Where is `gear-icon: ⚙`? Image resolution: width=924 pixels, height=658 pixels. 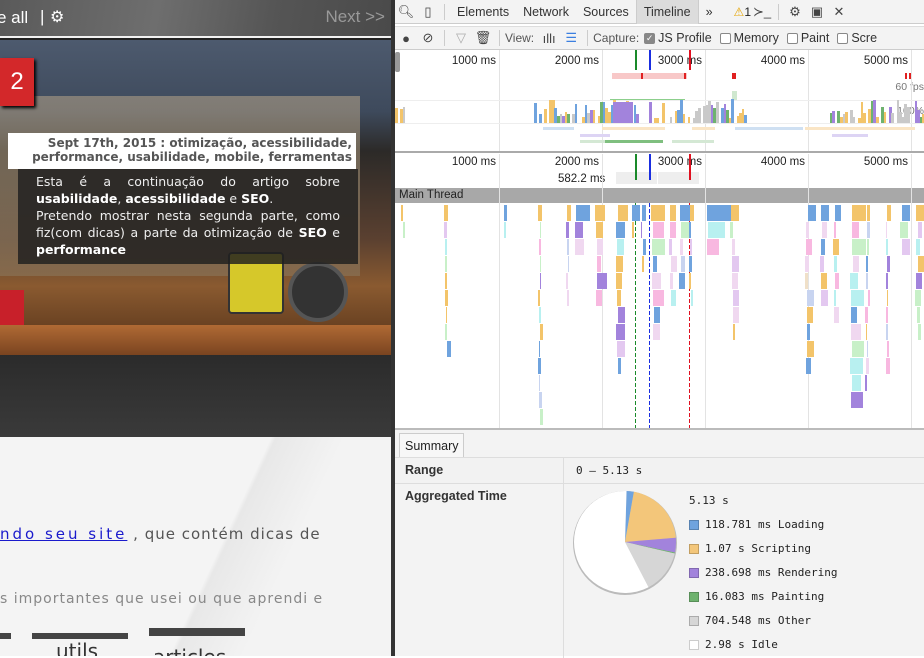 gear-icon: ⚙ is located at coordinates (57, 17).